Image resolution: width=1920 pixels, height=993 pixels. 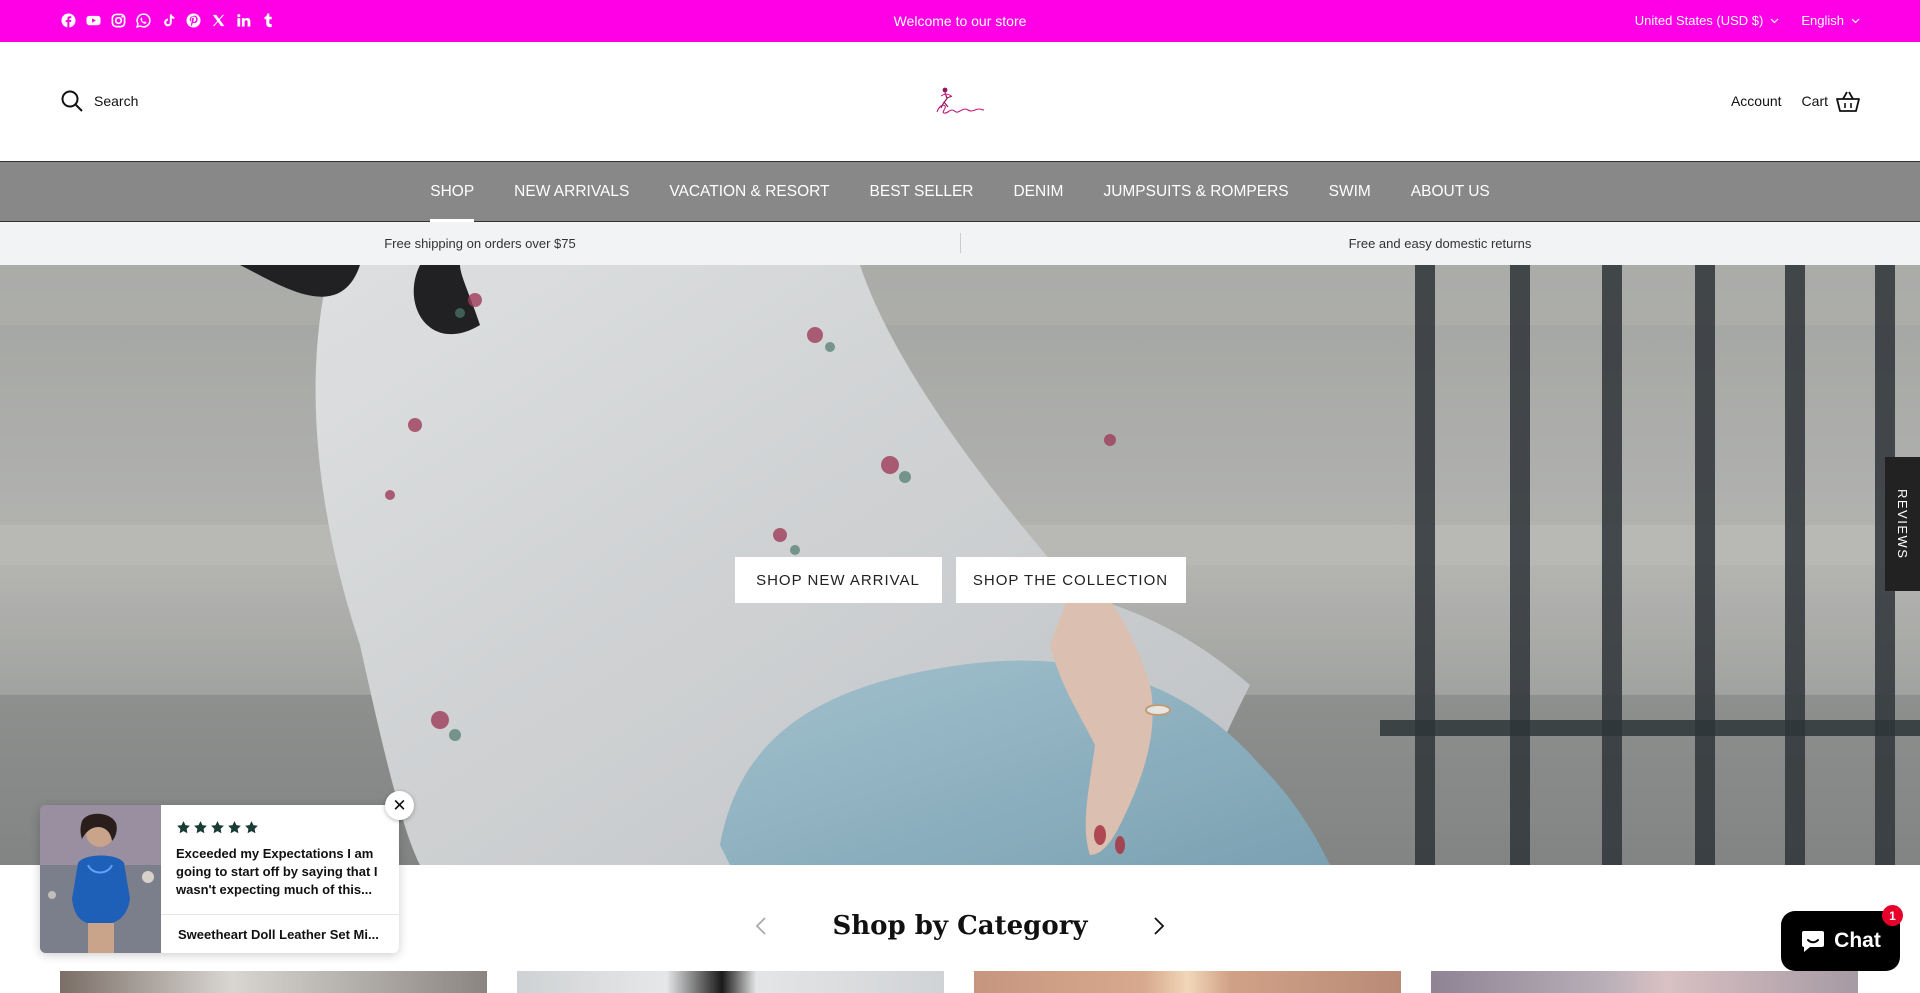 I want to click on usp-divider, so click(x=960, y=243).